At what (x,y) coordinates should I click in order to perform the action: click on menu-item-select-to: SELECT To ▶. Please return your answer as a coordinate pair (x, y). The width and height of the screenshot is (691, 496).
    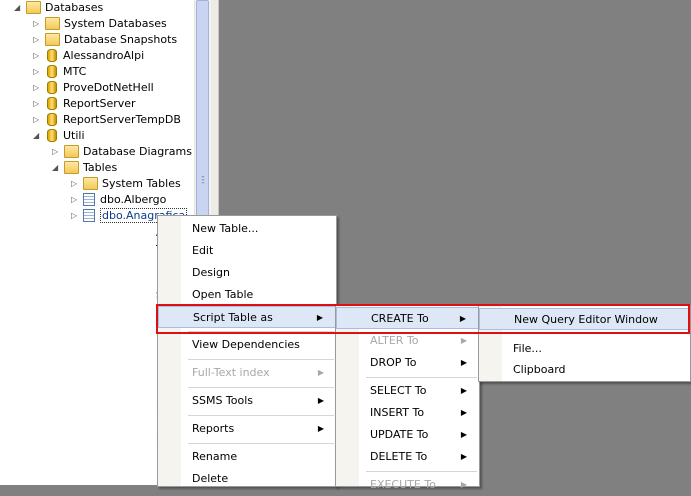
    Looking at the image, I should click on (407, 391).